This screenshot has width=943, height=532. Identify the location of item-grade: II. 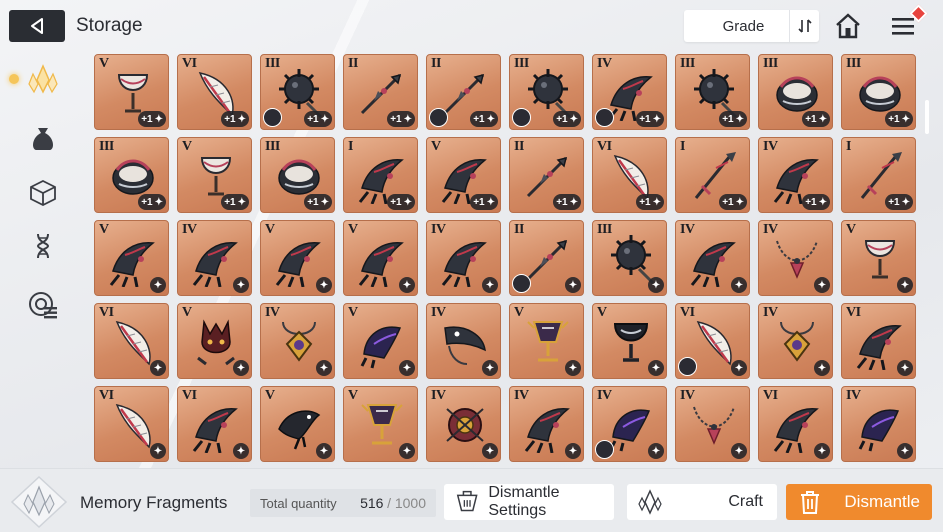
(353, 63).